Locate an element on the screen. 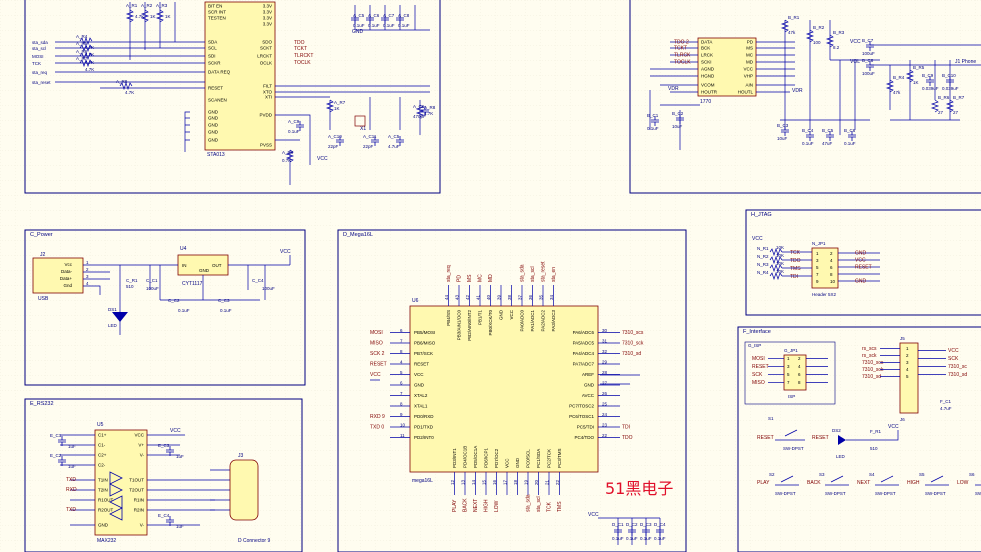 The image size is (981, 552). mega-net-right: 7310_scs is located at coordinates (633, 333).